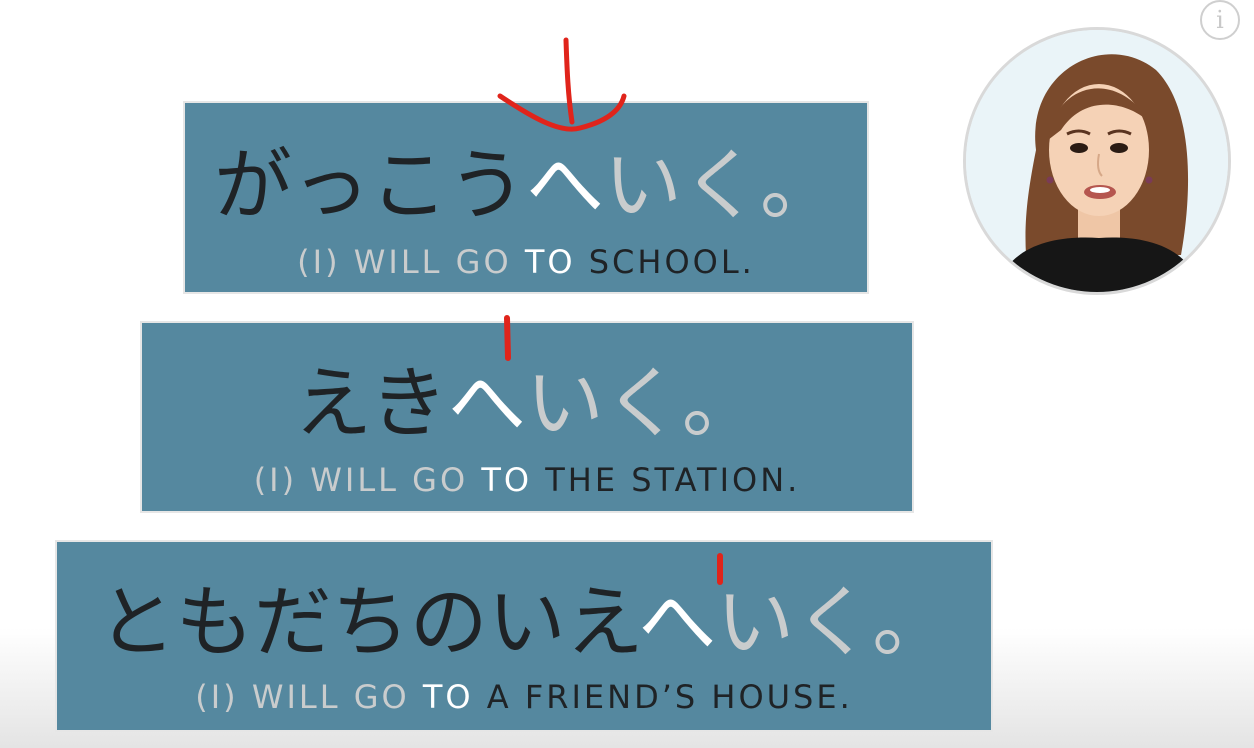 Image resolution: width=1254 pixels, height=748 pixels. I want to click on japanese-sentence: がっこうへいく。, so click(526, 186).